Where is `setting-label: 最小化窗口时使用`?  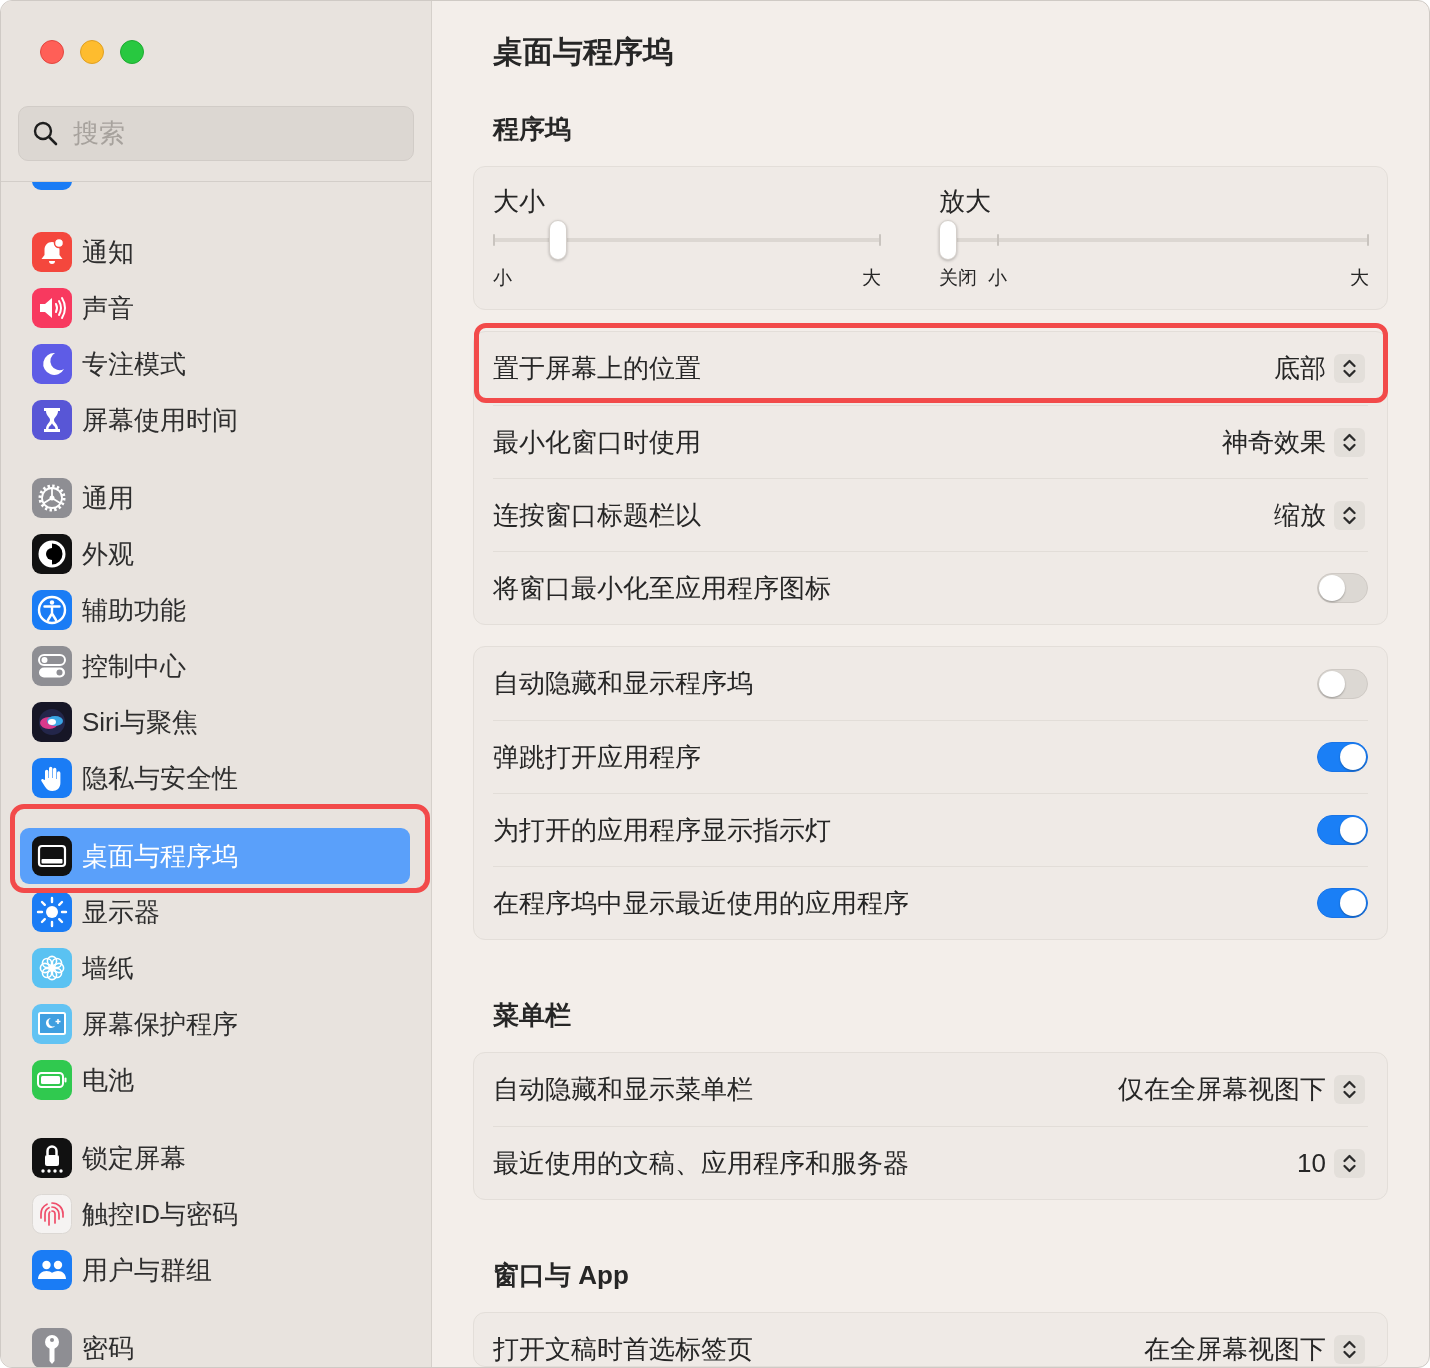 setting-label: 最小化窗口时使用 is located at coordinates (597, 442).